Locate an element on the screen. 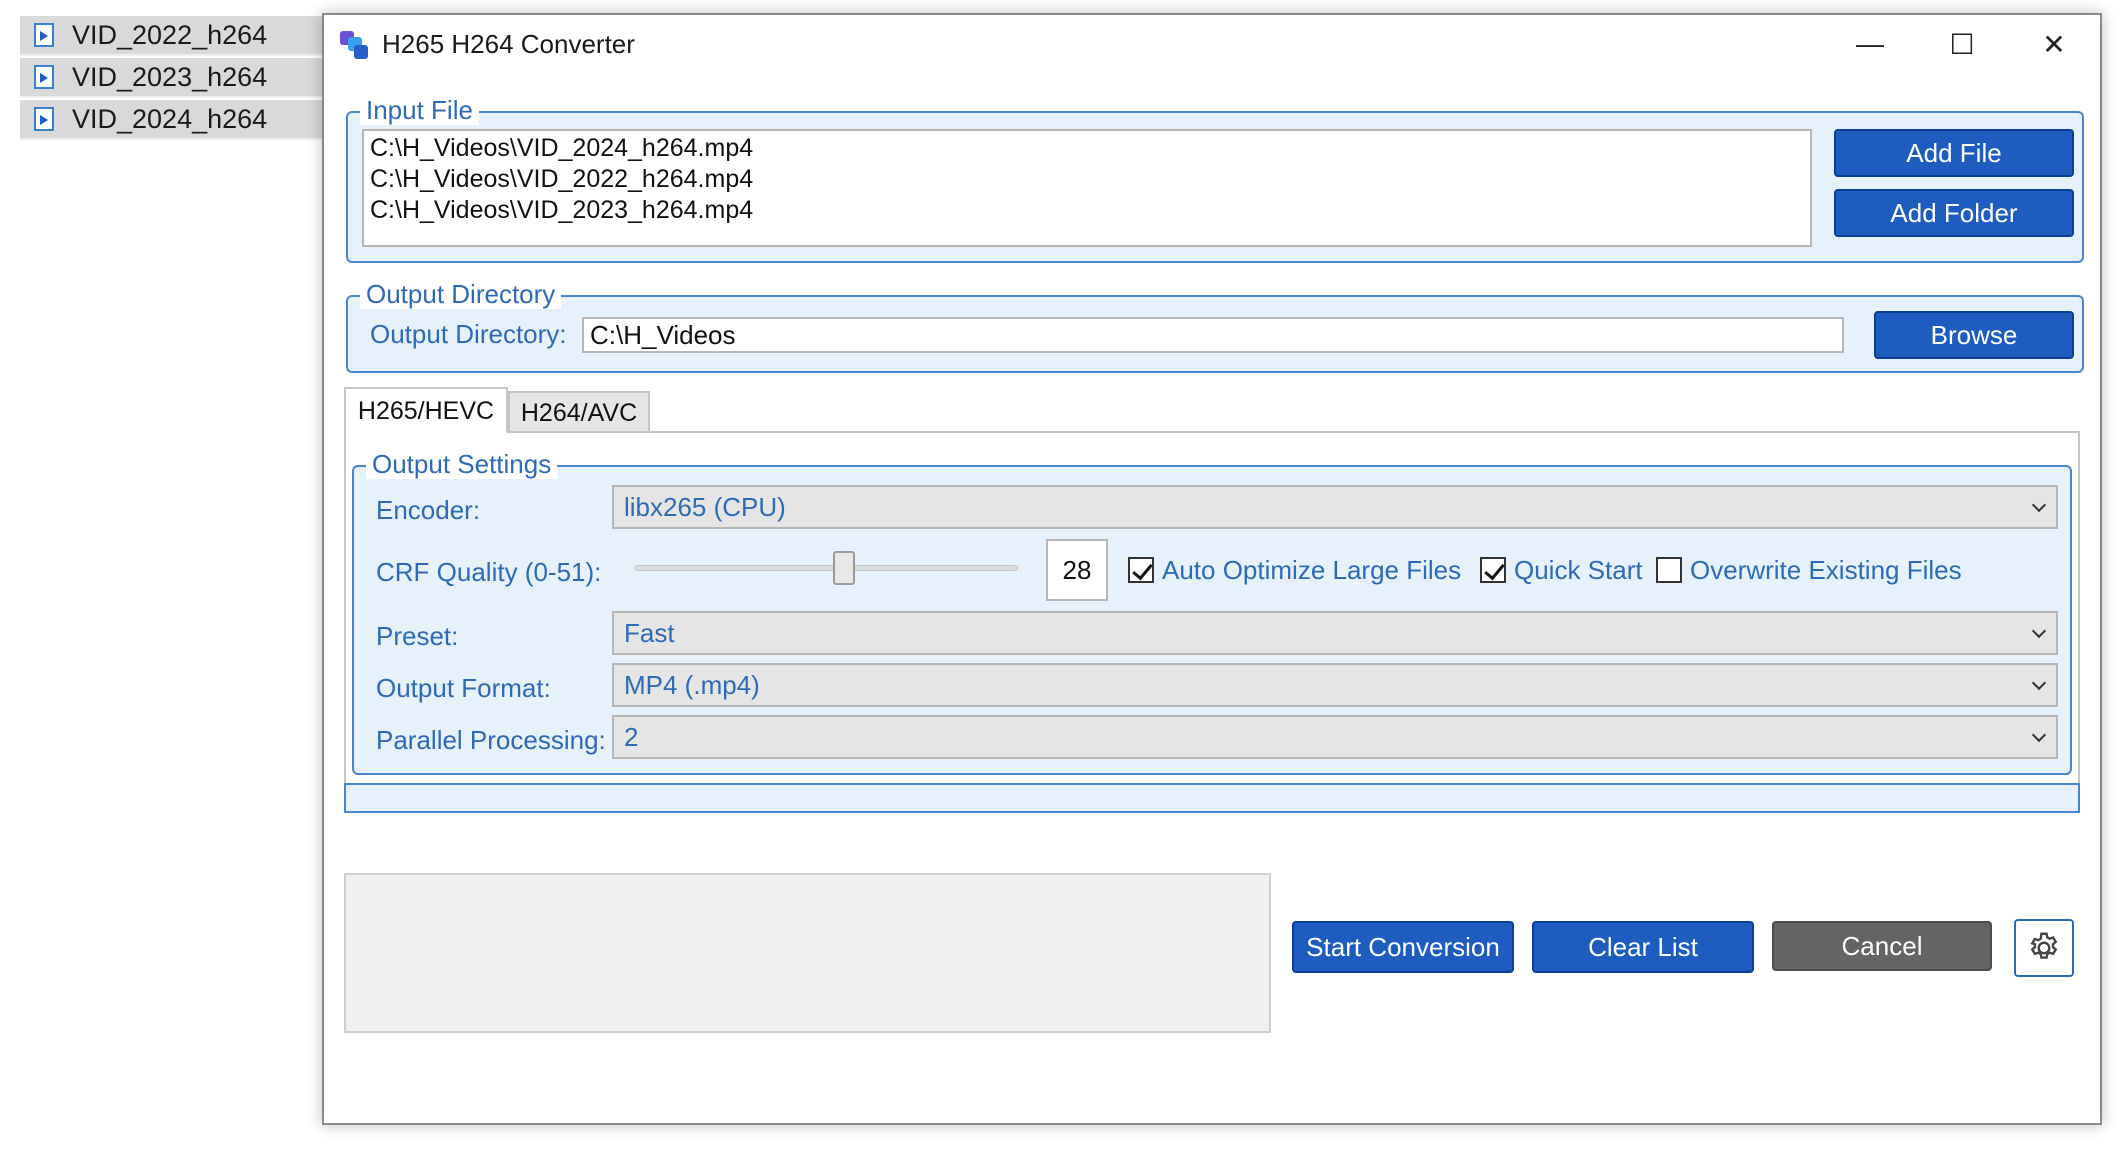  close-button: ✕ is located at coordinates (2054, 44).